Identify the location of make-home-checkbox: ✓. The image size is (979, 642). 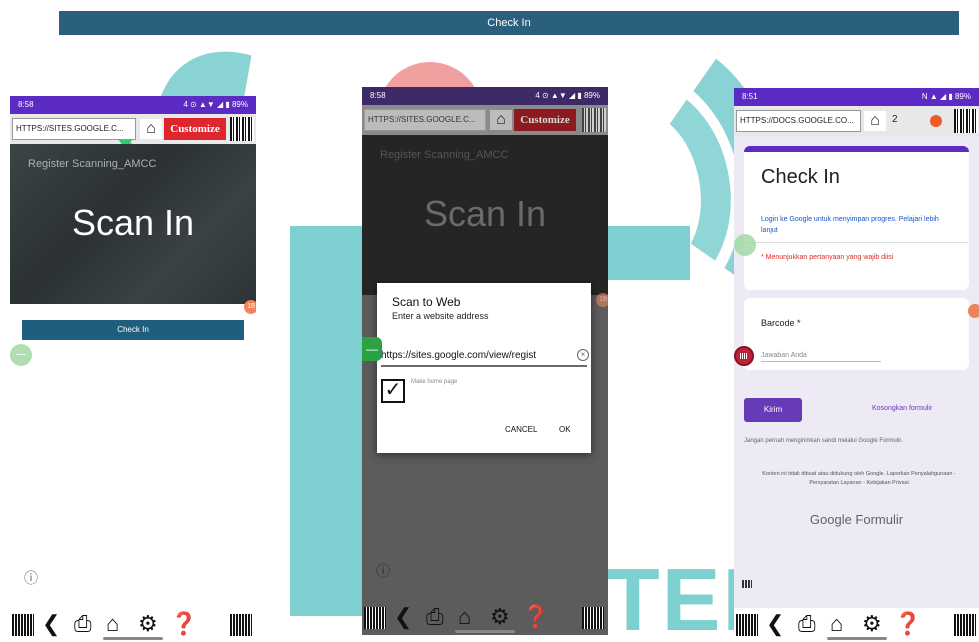
(393, 391).